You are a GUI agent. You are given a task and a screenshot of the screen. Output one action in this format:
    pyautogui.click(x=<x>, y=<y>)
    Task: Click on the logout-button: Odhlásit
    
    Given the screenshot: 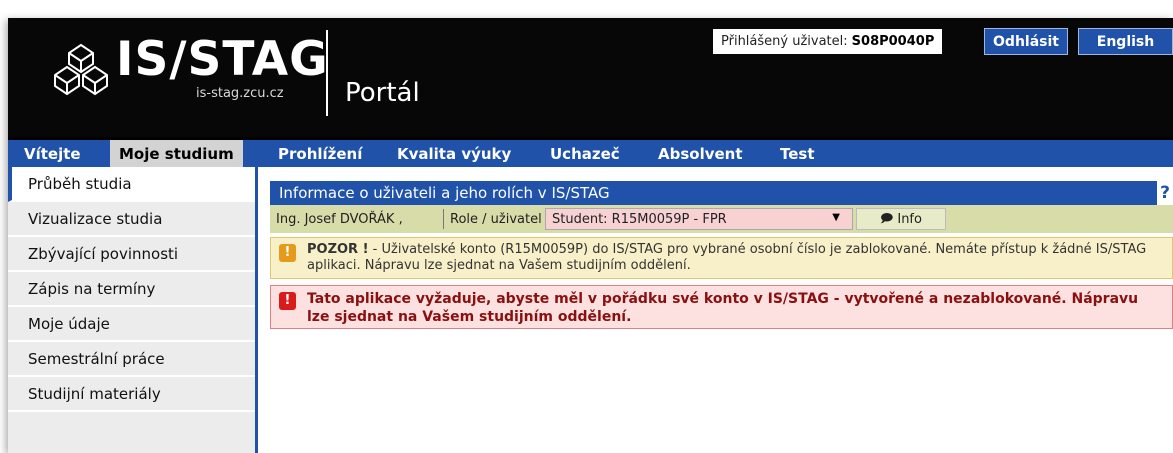 What is the action you would take?
    pyautogui.click(x=1026, y=41)
    